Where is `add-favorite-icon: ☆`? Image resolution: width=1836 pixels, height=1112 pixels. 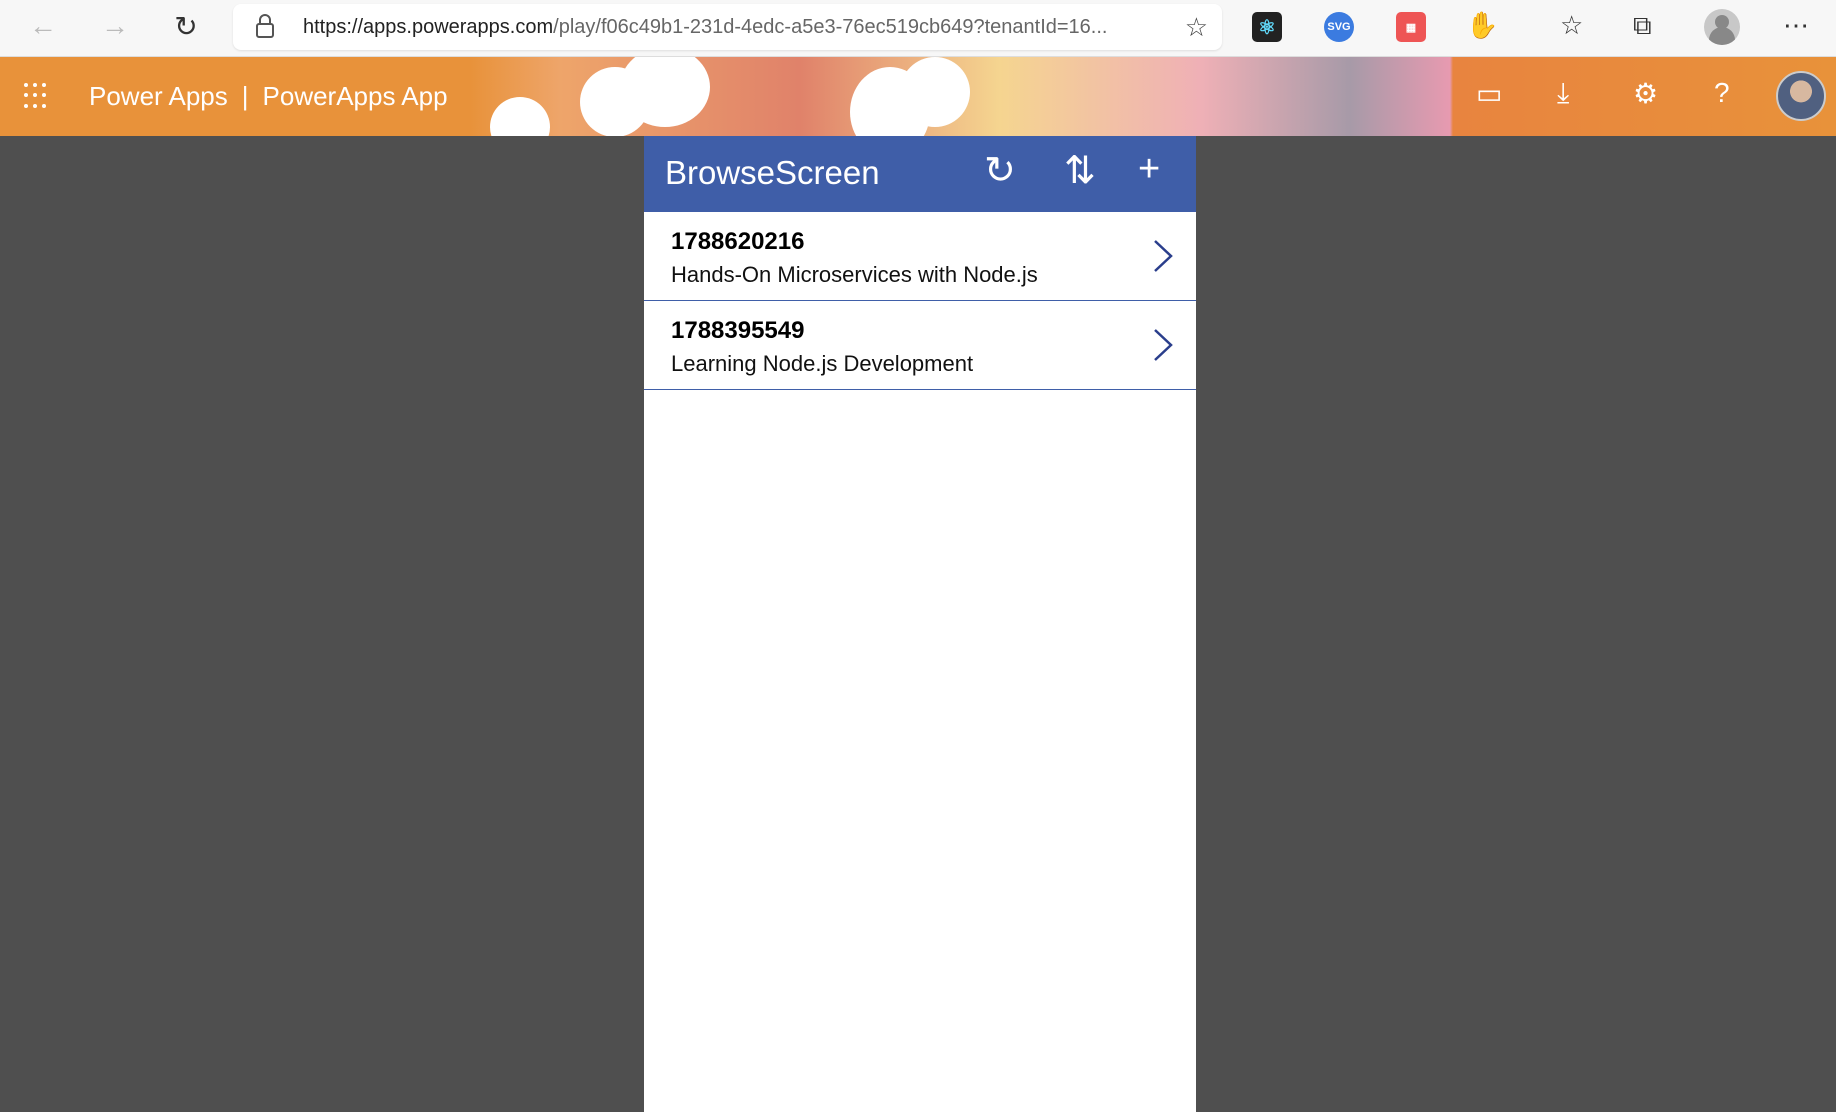 add-favorite-icon: ☆ is located at coordinates (1196, 27).